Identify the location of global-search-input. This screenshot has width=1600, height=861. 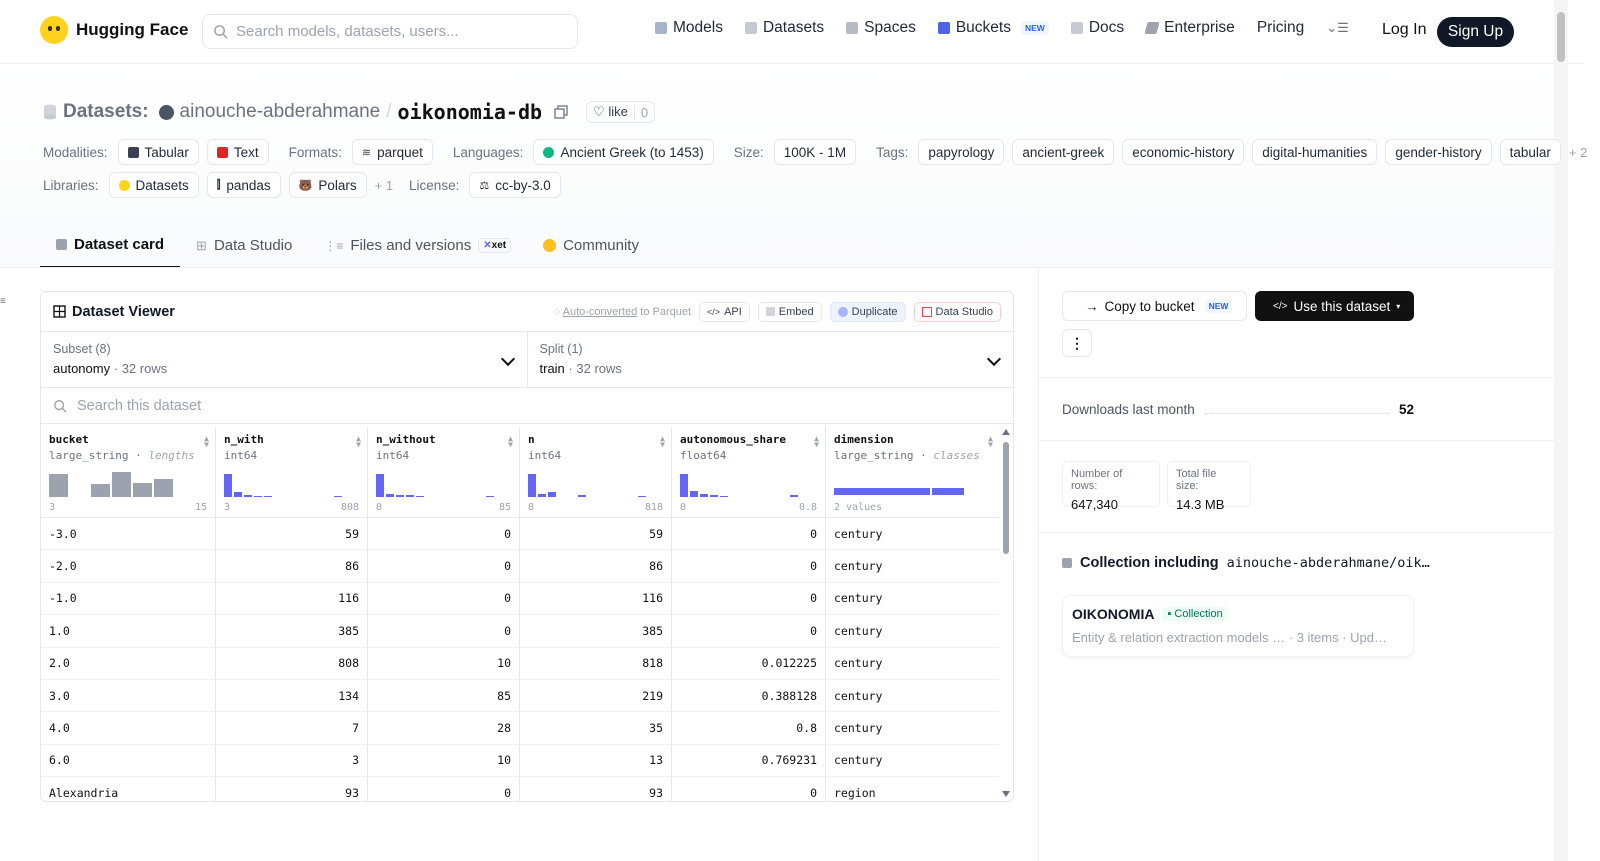
(396, 31).